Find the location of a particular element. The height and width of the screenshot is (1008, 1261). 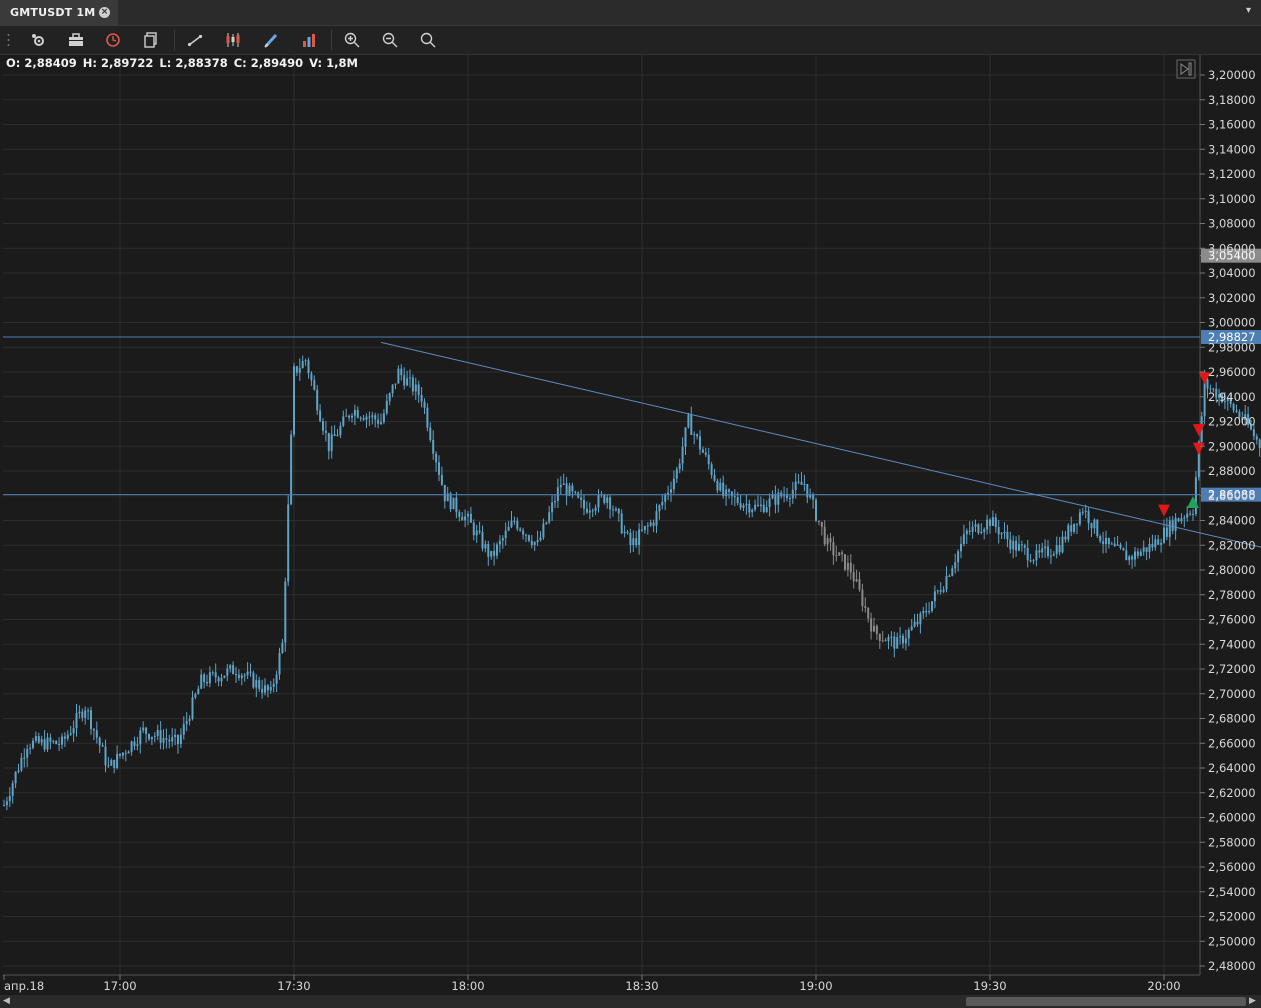

brush-tool-button is located at coordinates (271, 40).